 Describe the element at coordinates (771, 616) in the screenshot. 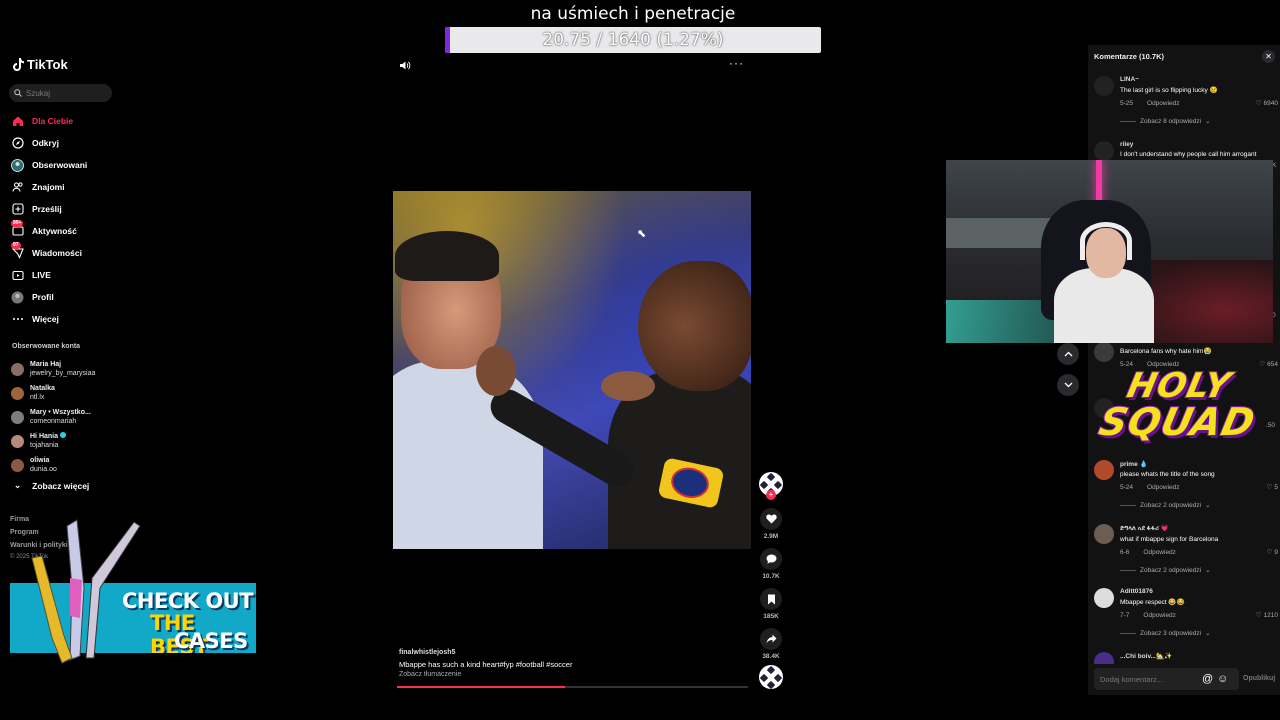

I see `save-count: 185K` at that location.